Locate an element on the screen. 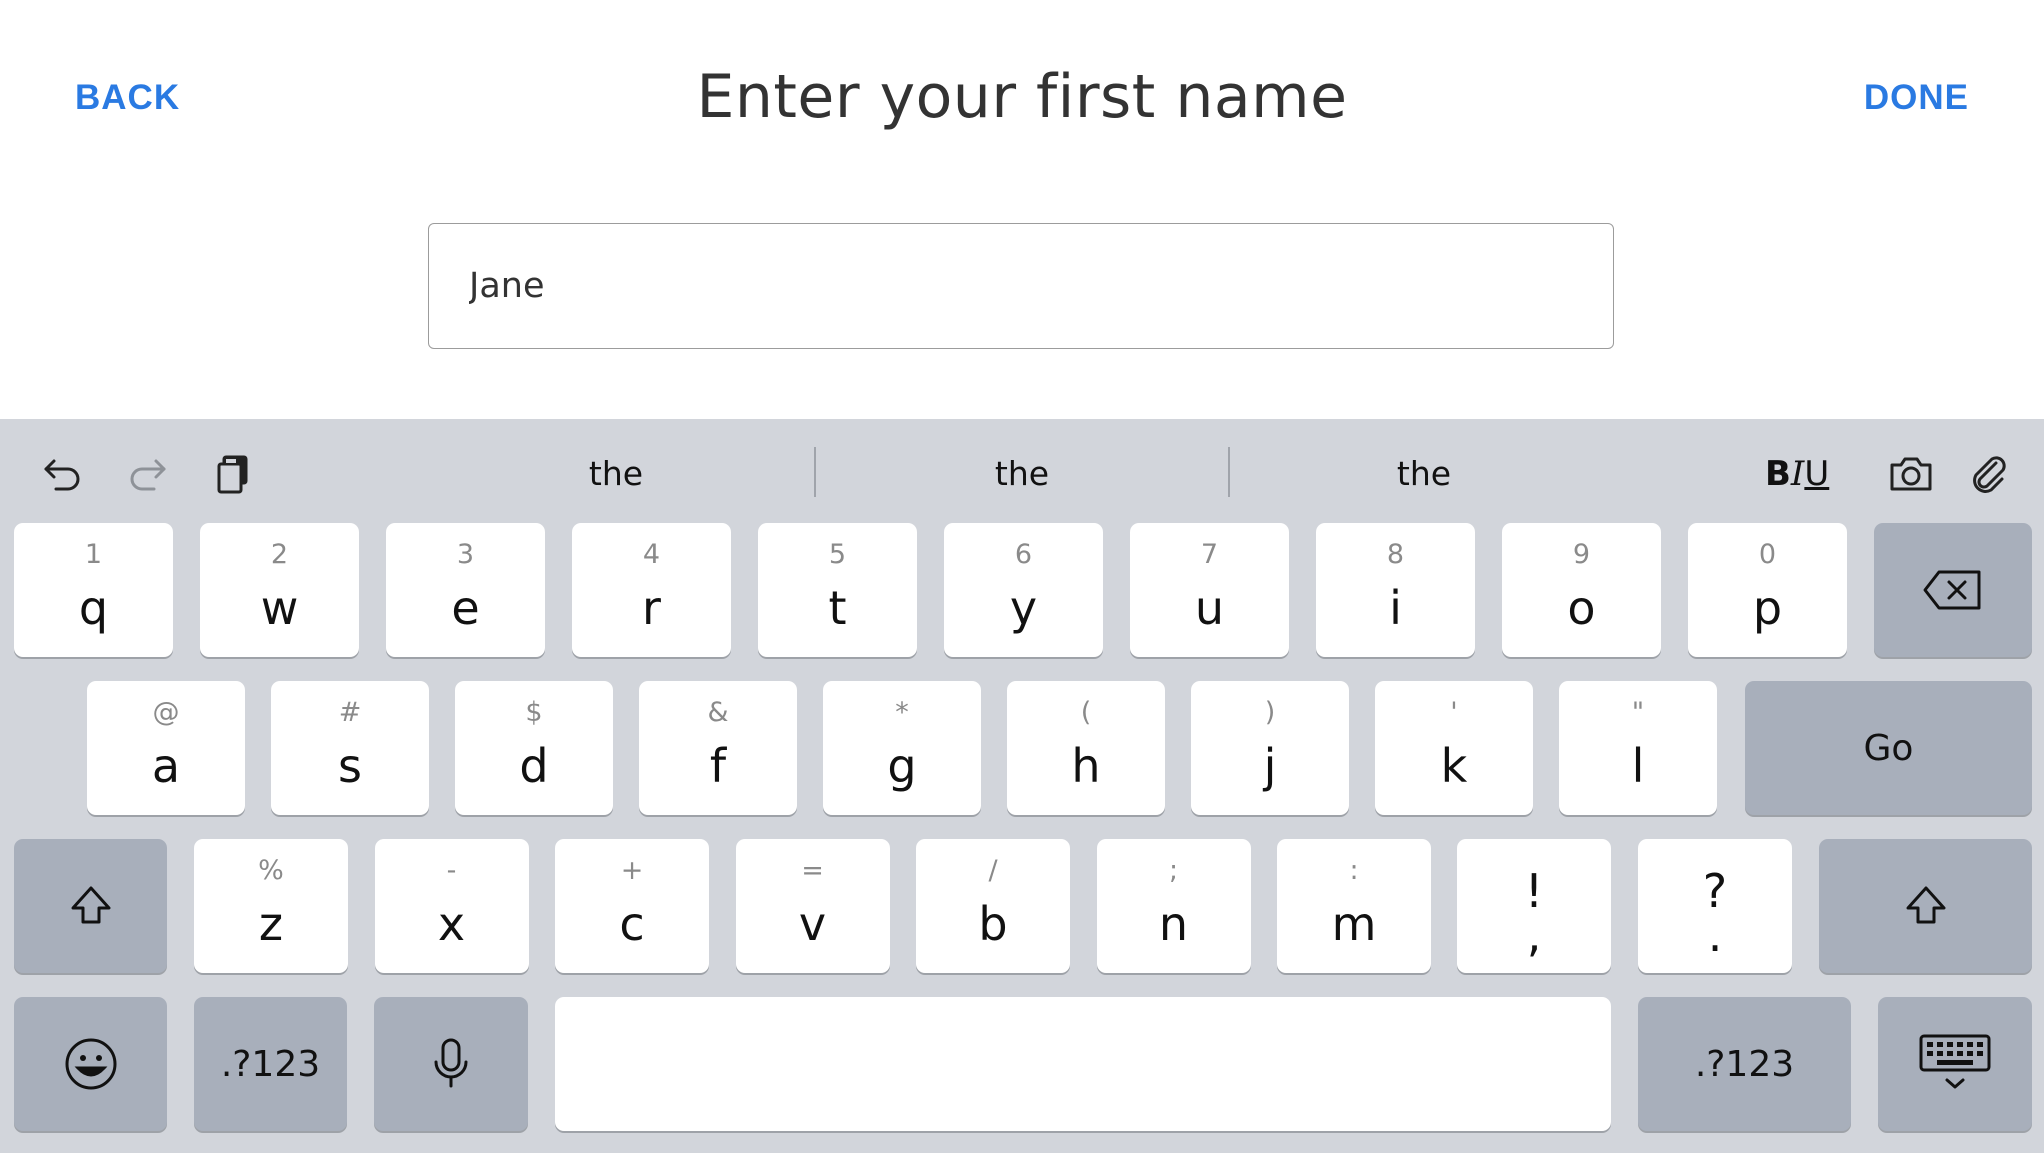  text-format-button: BIU is located at coordinates (1797, 474).